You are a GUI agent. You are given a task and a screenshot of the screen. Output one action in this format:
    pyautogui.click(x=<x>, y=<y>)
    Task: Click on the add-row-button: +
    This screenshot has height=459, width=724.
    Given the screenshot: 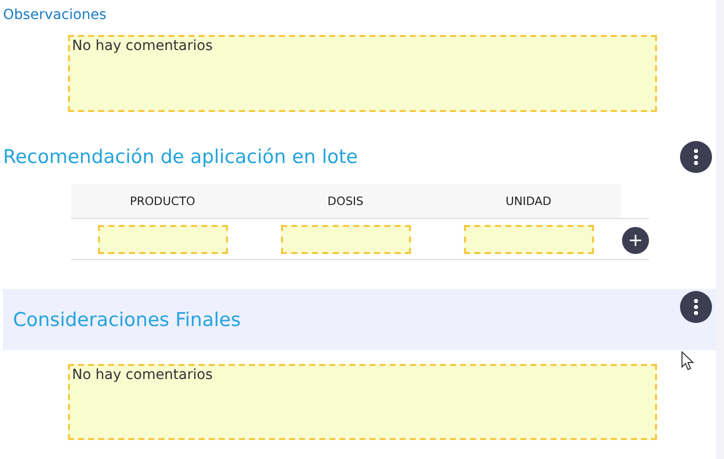 What is the action you would take?
    pyautogui.click(x=635, y=240)
    